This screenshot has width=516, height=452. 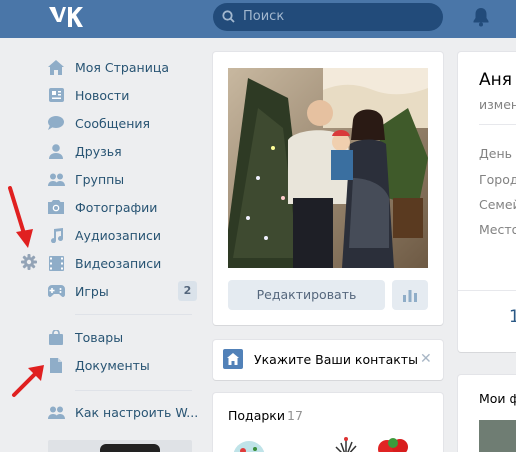 I want to click on sidebar-item-label: Друзья, so click(x=98, y=151).